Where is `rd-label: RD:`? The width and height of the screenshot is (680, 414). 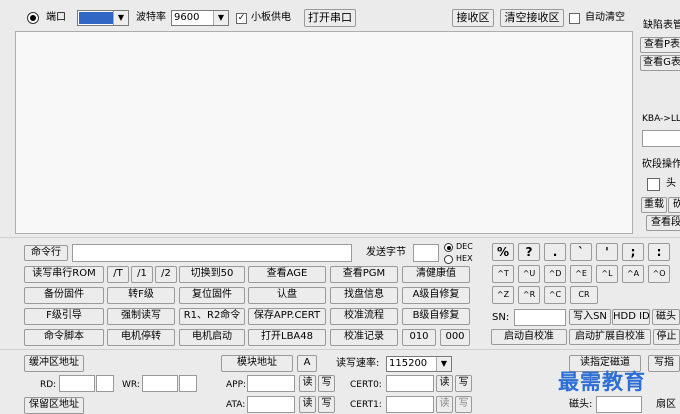 rd-label: RD: is located at coordinates (48, 385).